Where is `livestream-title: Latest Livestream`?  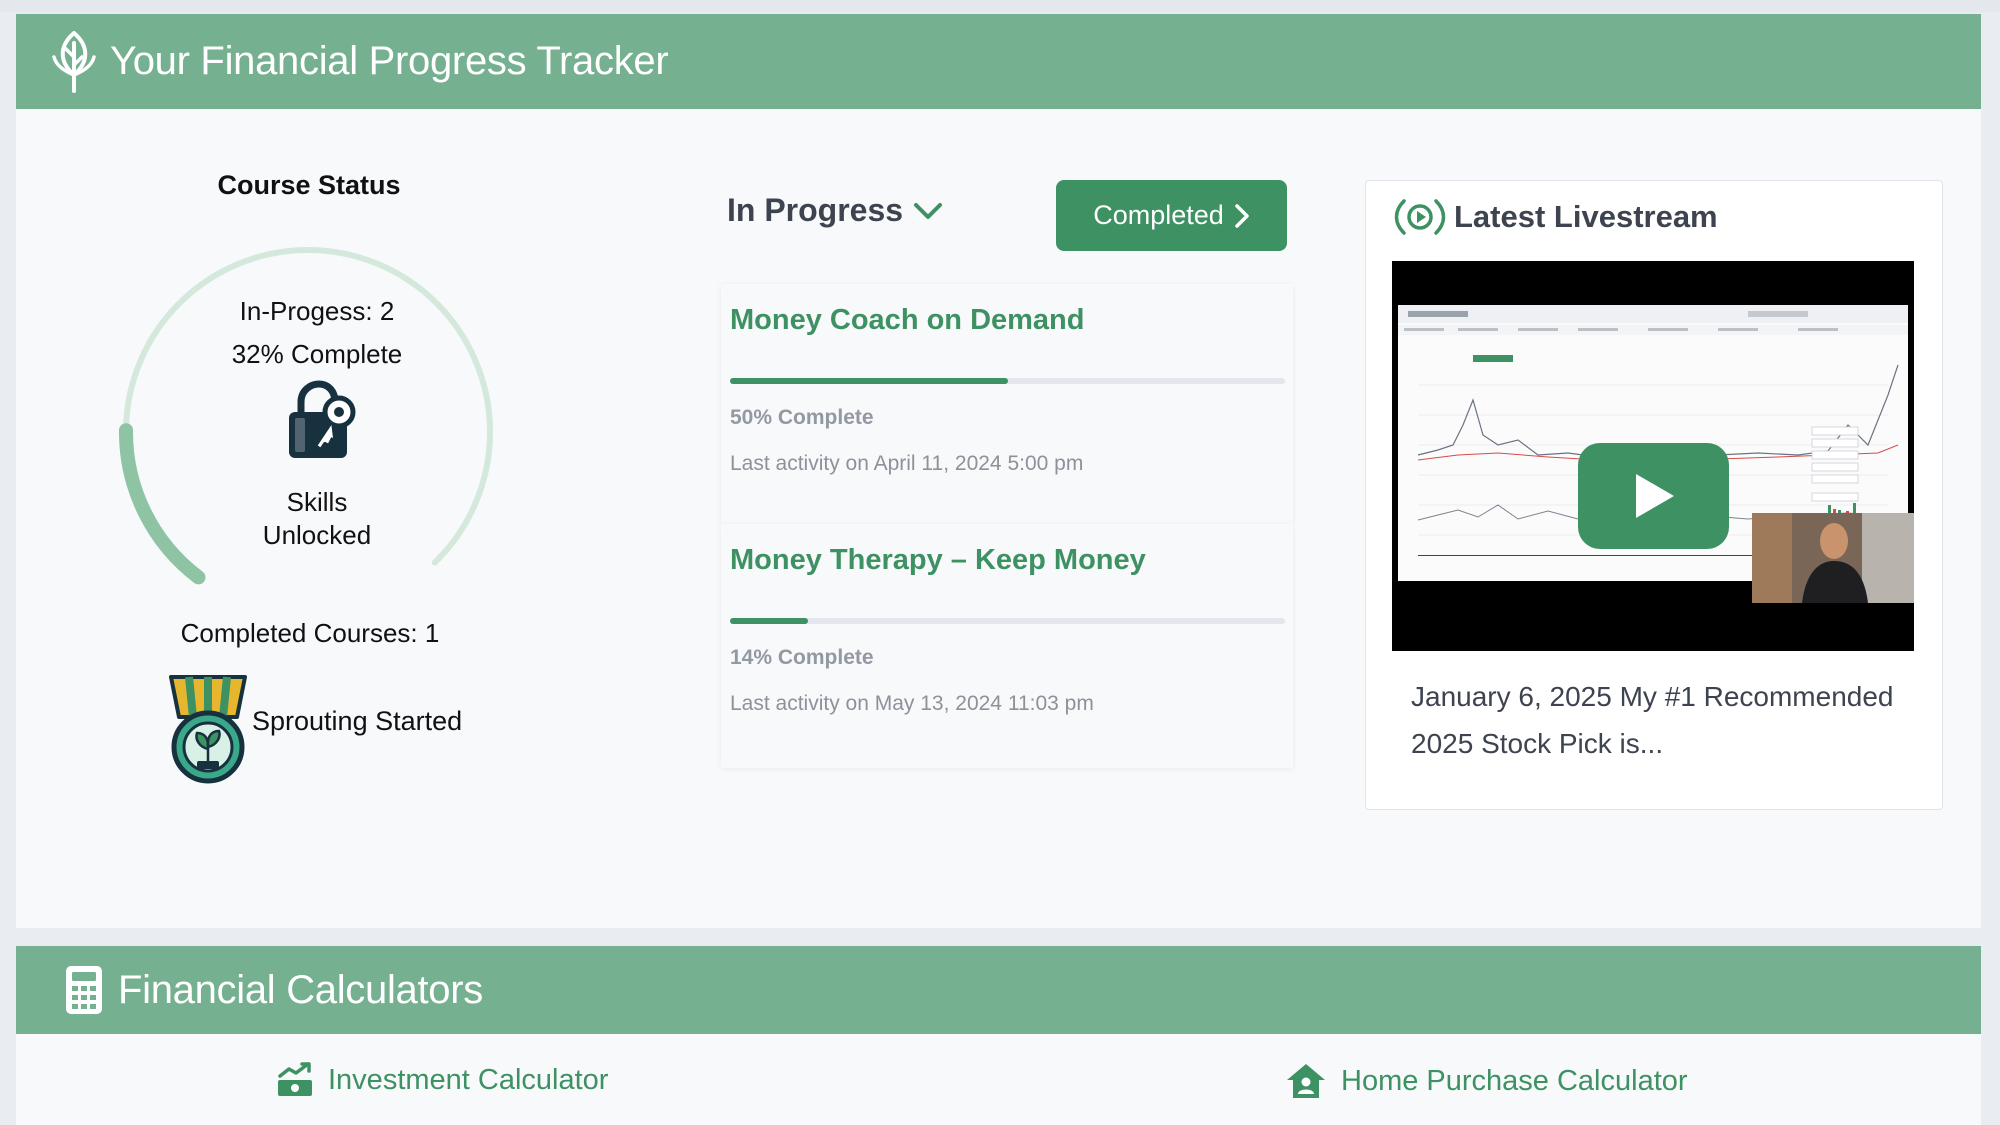
livestream-title: Latest Livestream is located at coordinates (1586, 216).